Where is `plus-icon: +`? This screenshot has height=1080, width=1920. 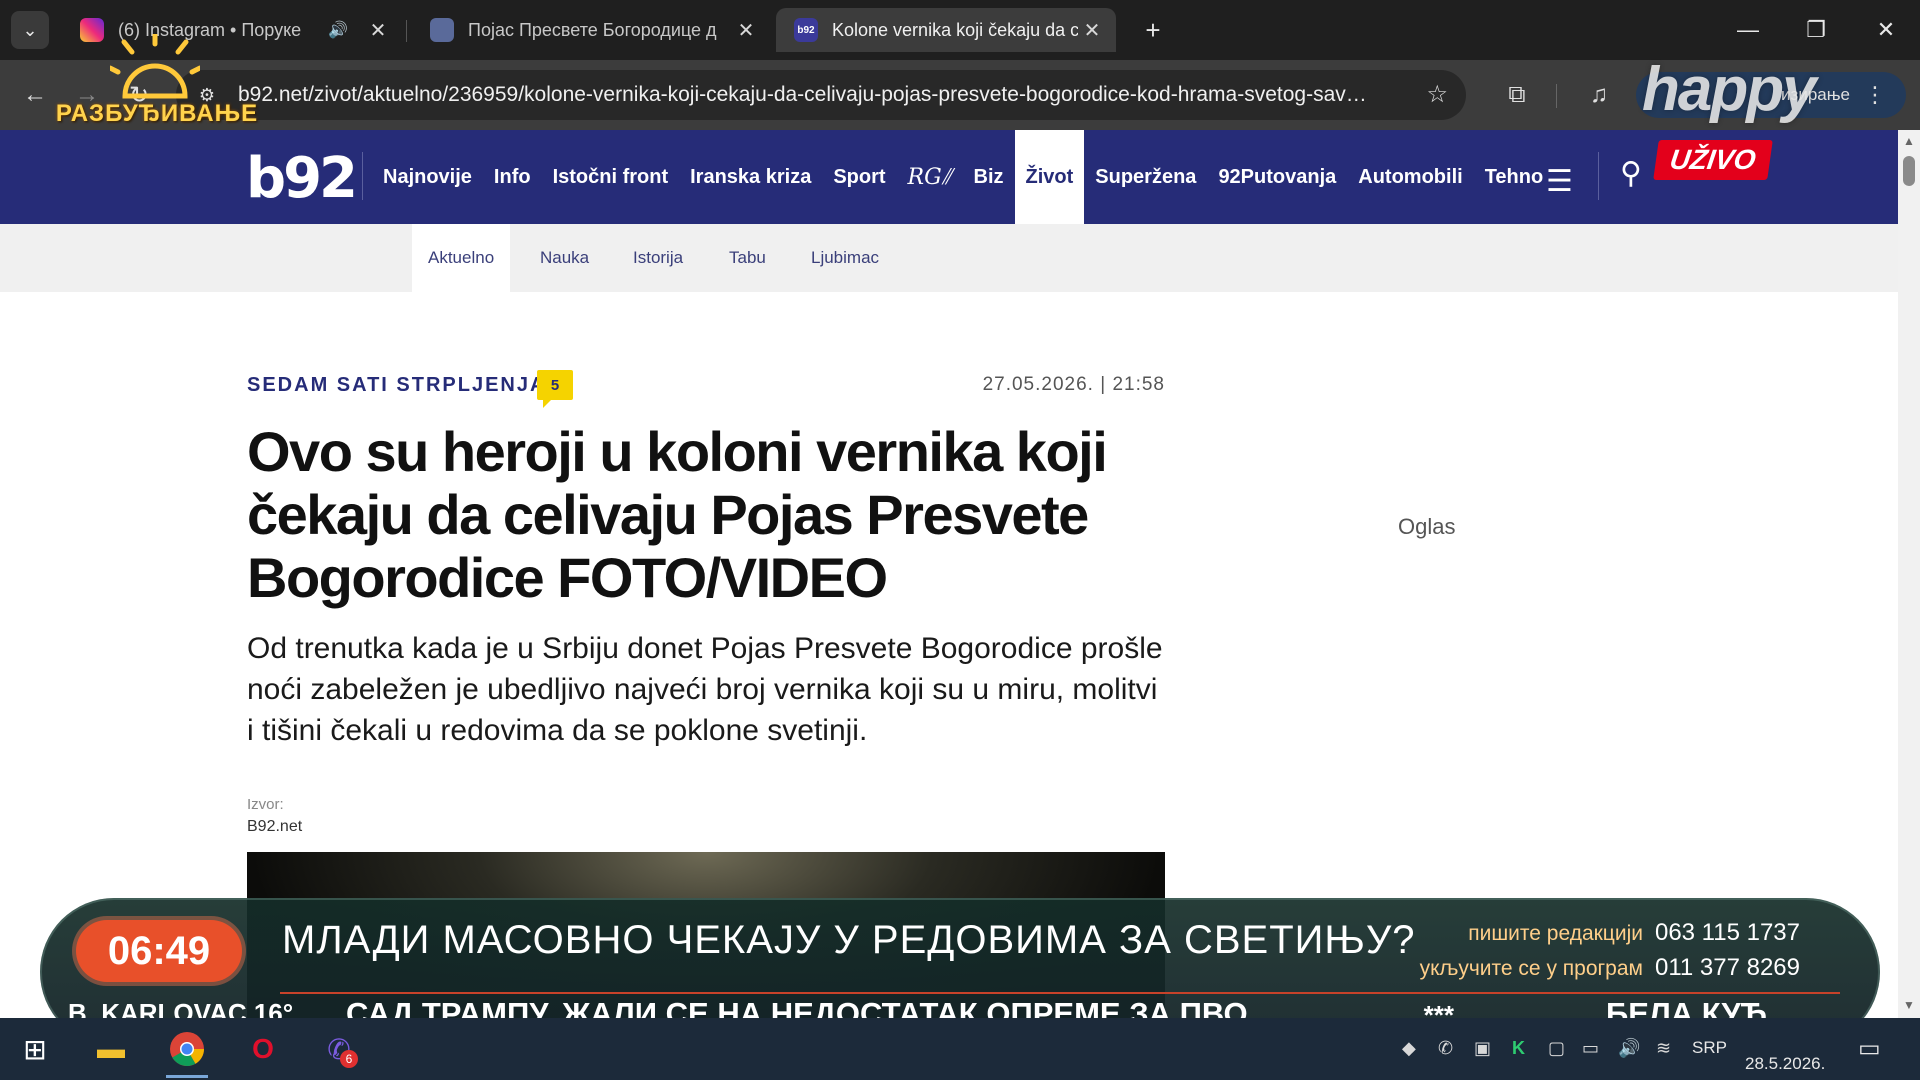 plus-icon: + is located at coordinates (1153, 29).